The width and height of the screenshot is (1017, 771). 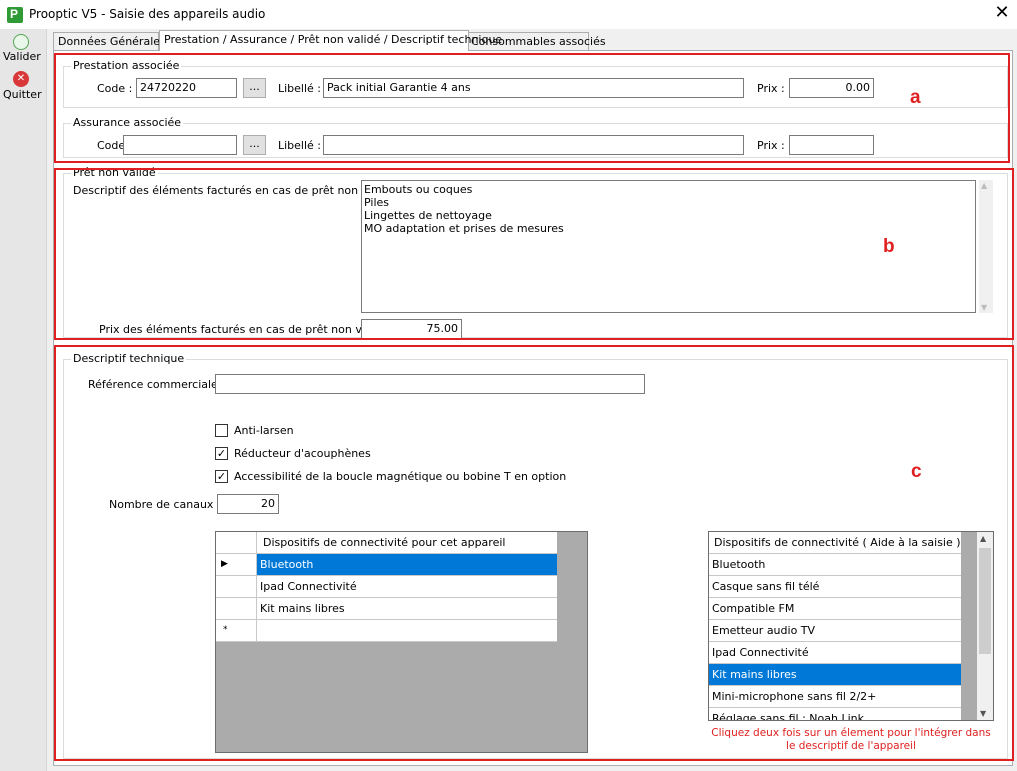 I want to click on valider-button: Valider, so click(x=22, y=56).